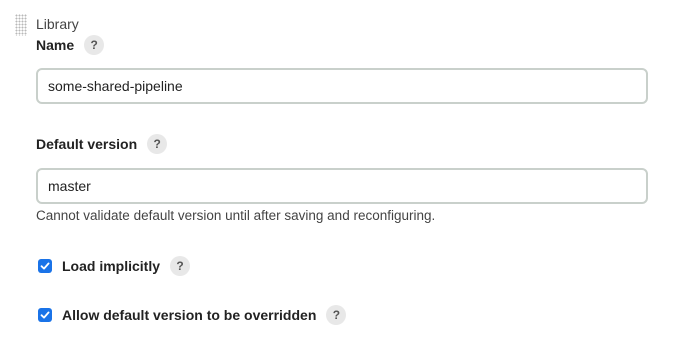 This screenshot has width=690, height=342. What do you see at coordinates (94, 45) in the screenshot?
I see `name-help-icon: ?` at bounding box center [94, 45].